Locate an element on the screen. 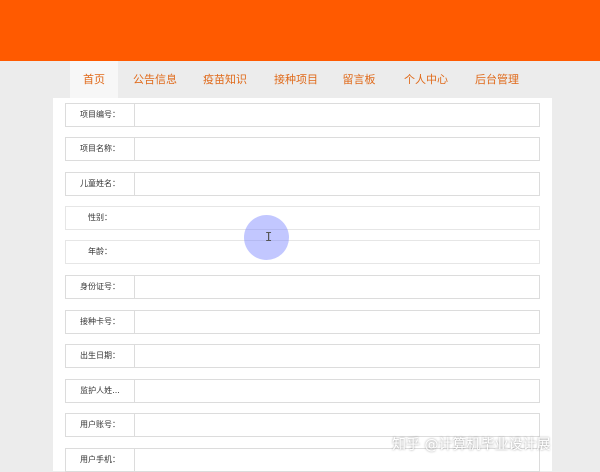  label-user-phone: 用户手机： is located at coordinates (100, 460).